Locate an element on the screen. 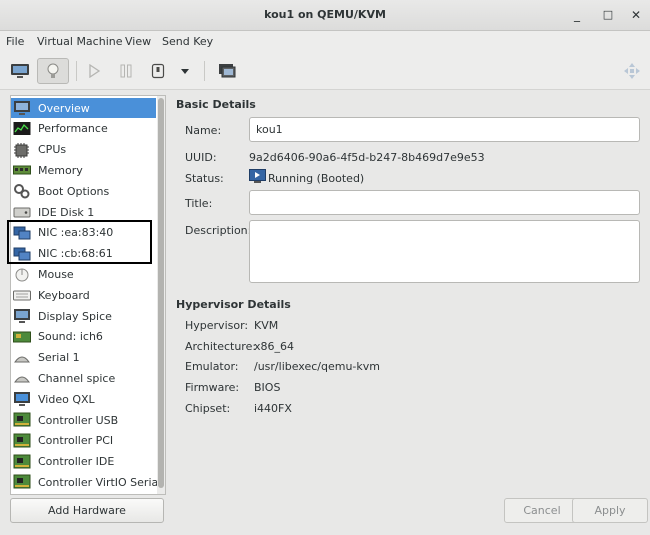 The height and width of the screenshot is (535, 650). shutdown-button is located at coordinates (158, 71).